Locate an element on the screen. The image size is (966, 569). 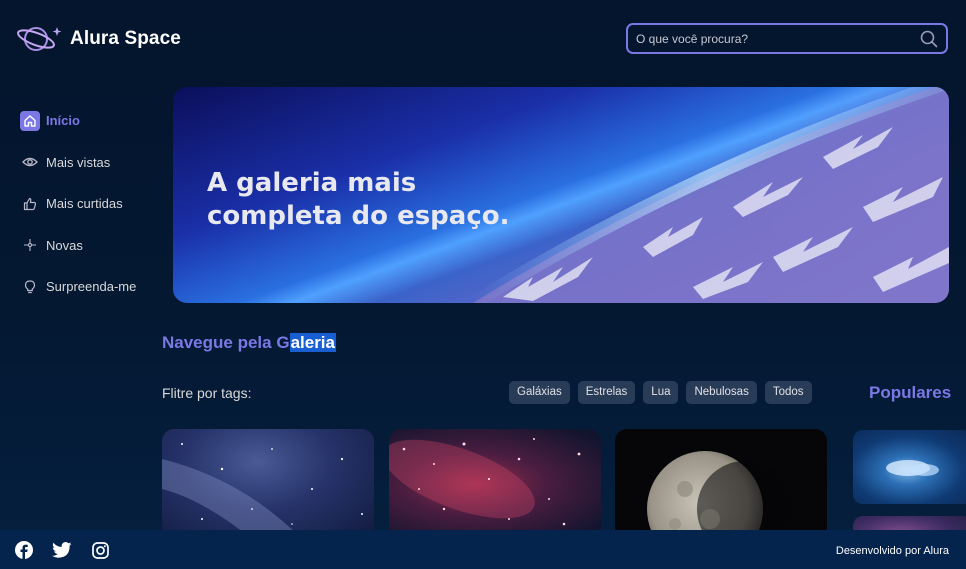
facebook-icon is located at coordinates (24, 550).